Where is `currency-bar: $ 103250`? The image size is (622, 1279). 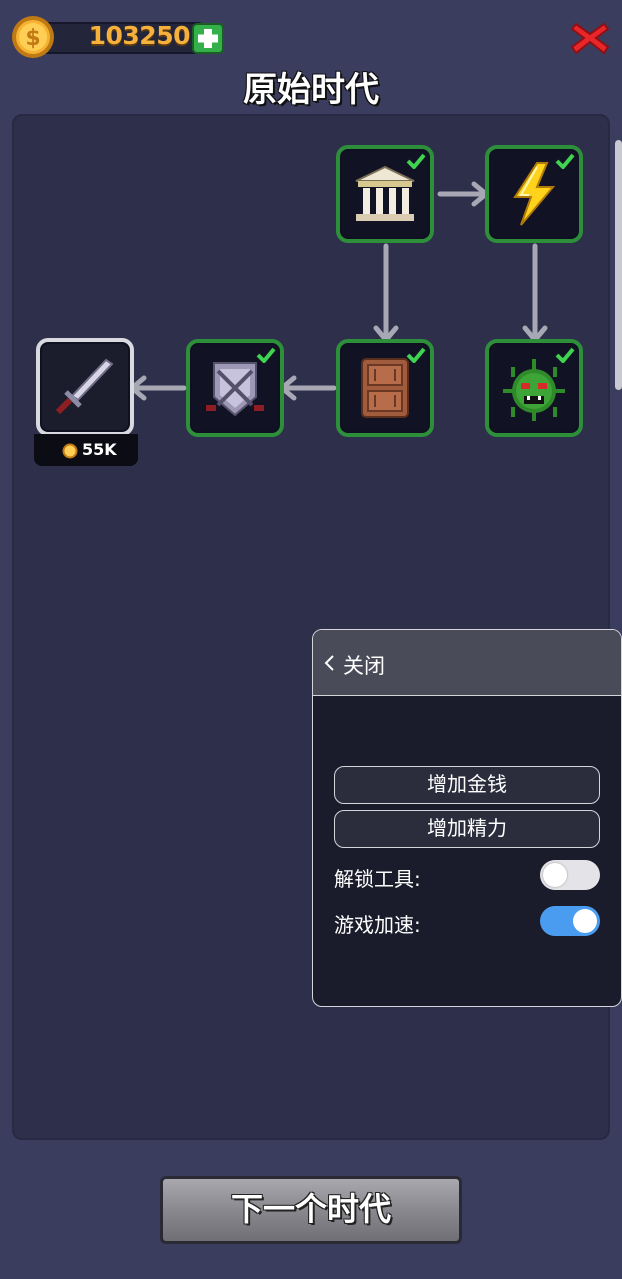 currency-bar: $ 103250 is located at coordinates (117, 38).